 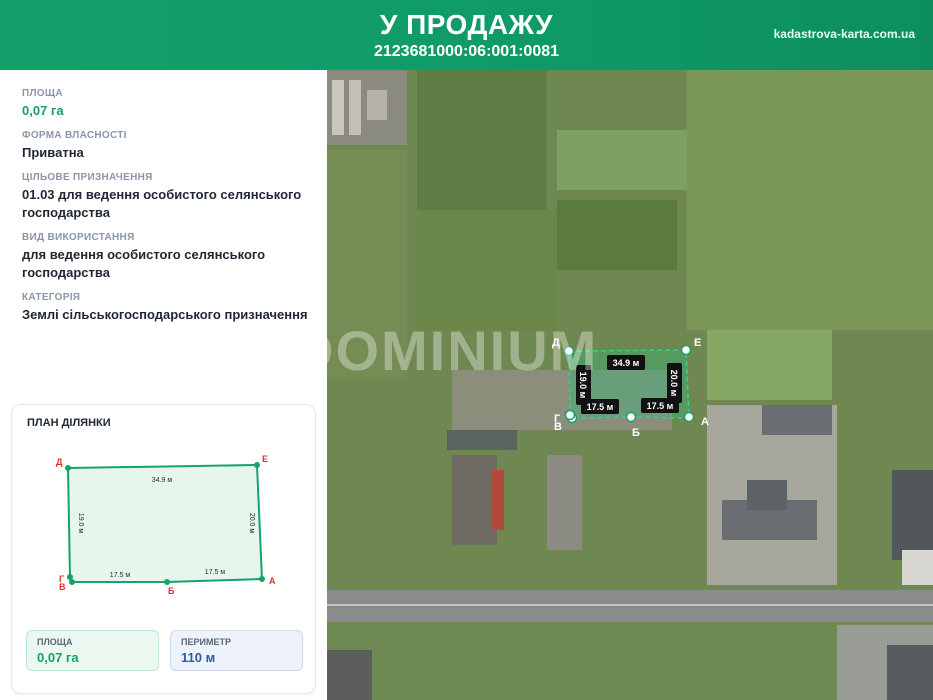 What do you see at coordinates (61, 579) in the screenshot?
I see `vertex-label-g: Г` at bounding box center [61, 579].